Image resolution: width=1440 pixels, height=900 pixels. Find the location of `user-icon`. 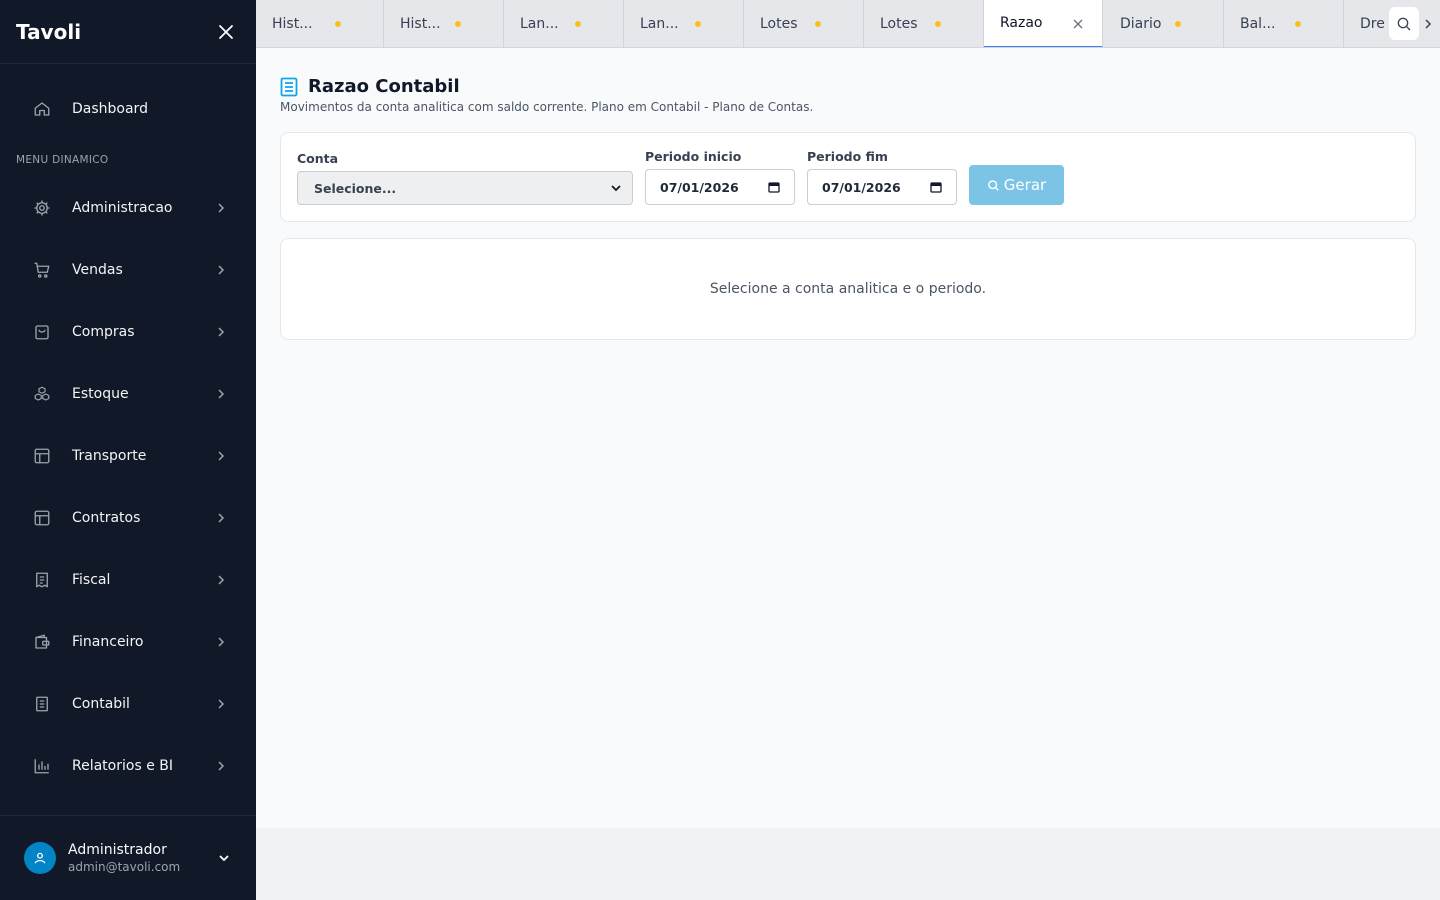

user-icon is located at coordinates (40, 858).